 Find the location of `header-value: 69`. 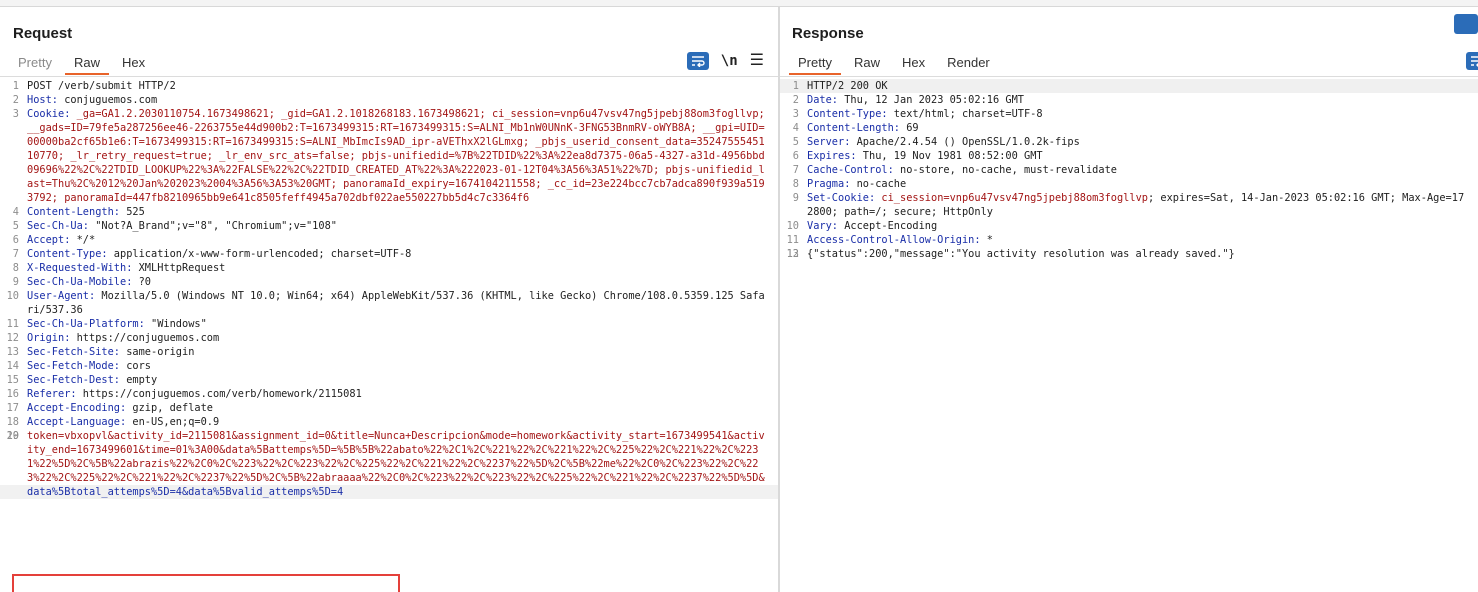

header-value: 69 is located at coordinates (909, 128).